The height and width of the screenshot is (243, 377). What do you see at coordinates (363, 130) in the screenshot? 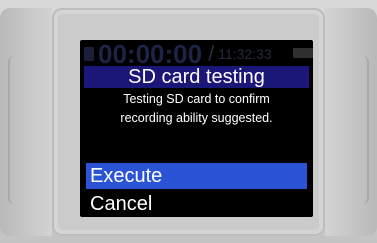
I see `right-side-groove` at bounding box center [363, 130].